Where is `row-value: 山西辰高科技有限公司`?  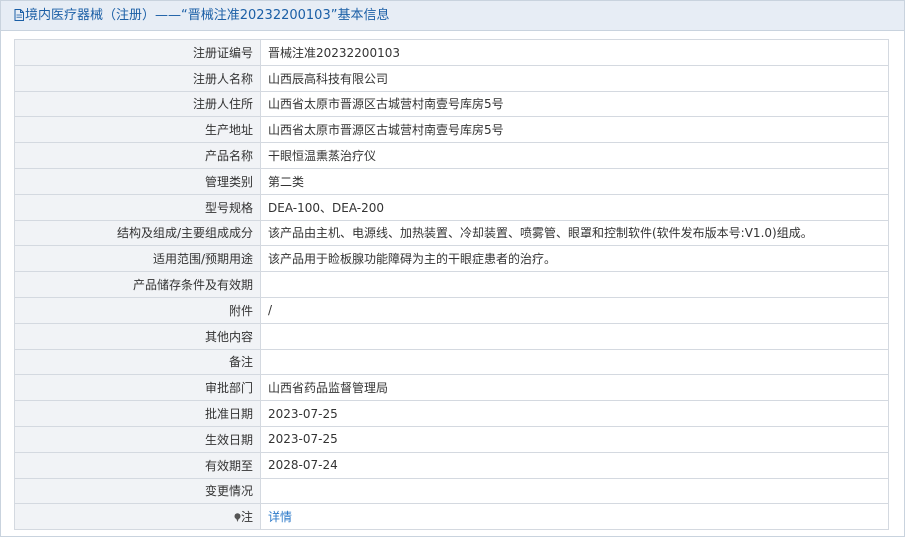 row-value: 山西辰高科技有限公司 is located at coordinates (574, 78).